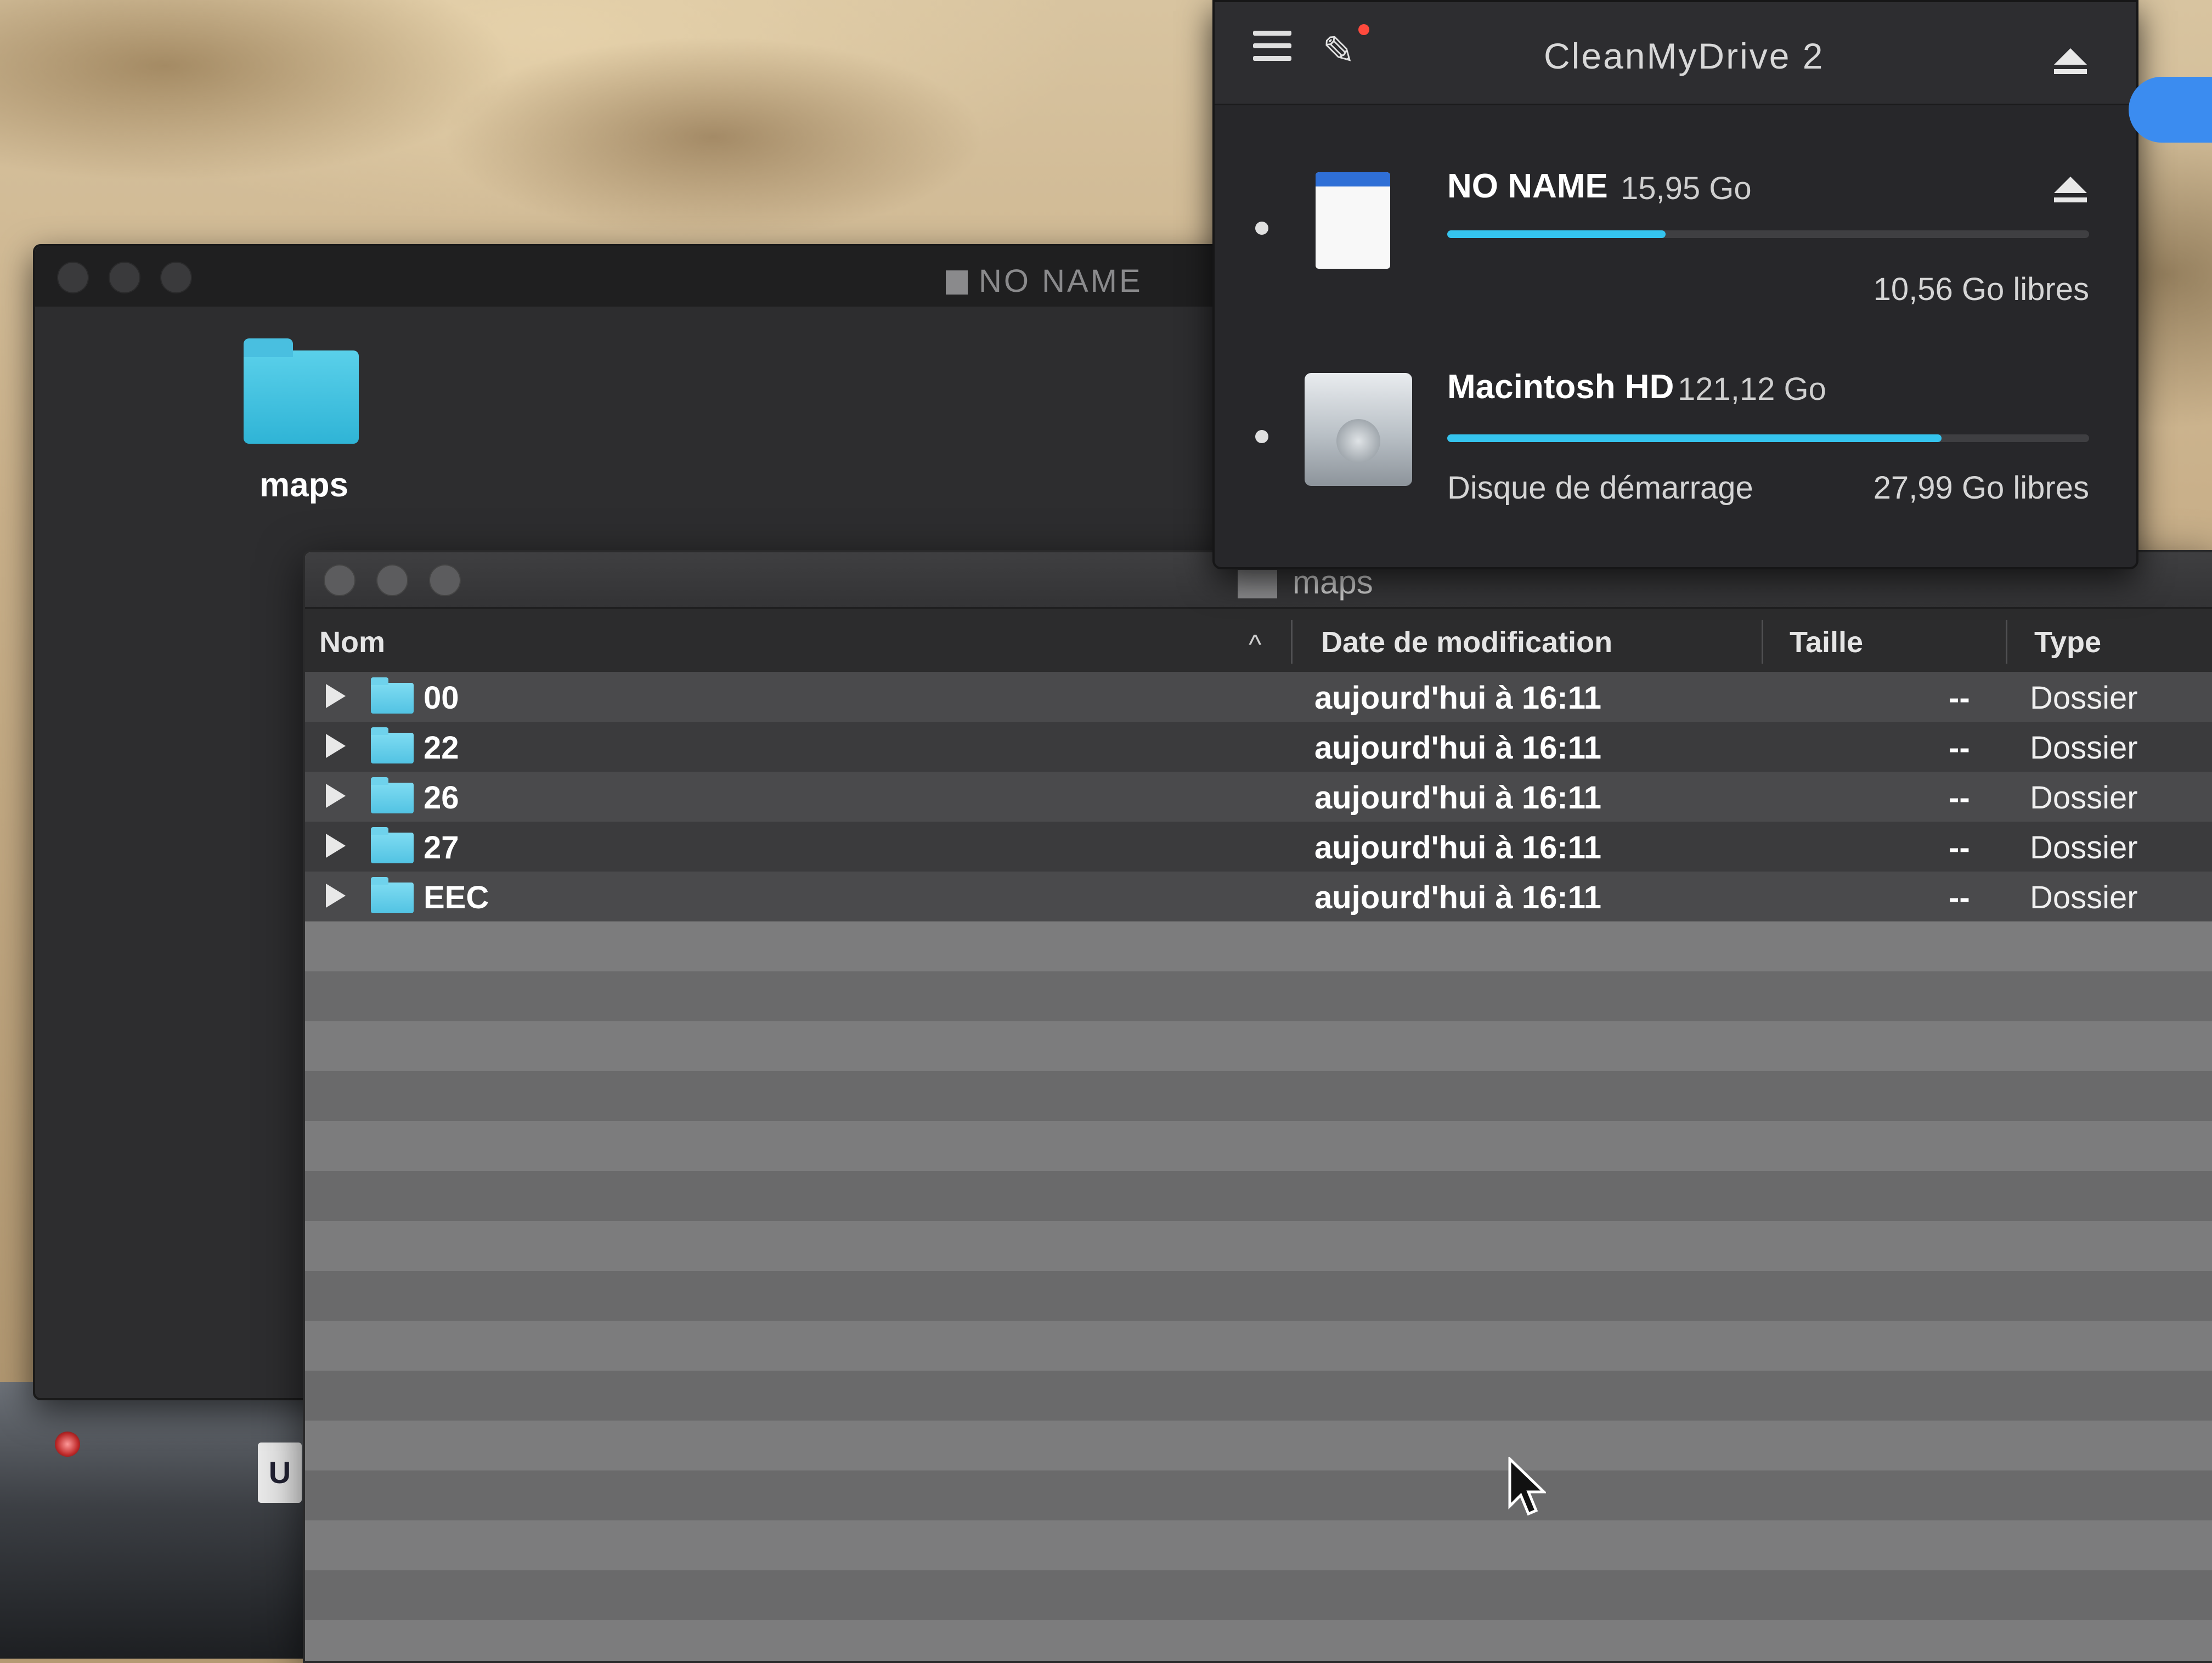 This screenshot has height=1663, width=2212. What do you see at coordinates (1675, 221) in the screenshot?
I see `drive-item-no-name: NO NAME 15,95 Go 10,56 Go libres` at bounding box center [1675, 221].